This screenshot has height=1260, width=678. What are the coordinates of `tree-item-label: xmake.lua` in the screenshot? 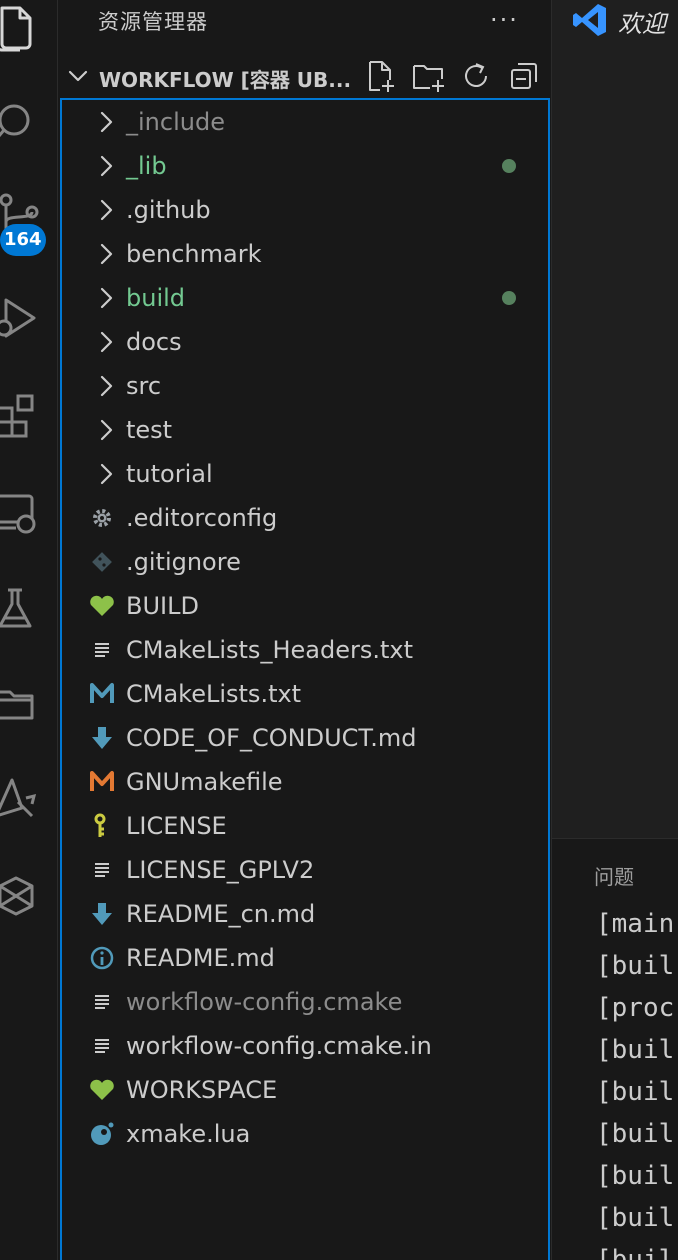 It's located at (188, 1134).